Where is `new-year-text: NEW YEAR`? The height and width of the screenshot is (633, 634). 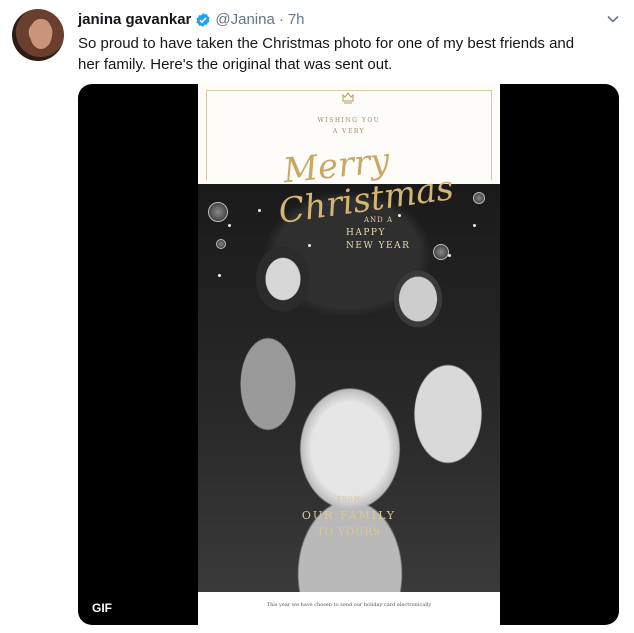
new-year-text: NEW YEAR is located at coordinates (378, 246).